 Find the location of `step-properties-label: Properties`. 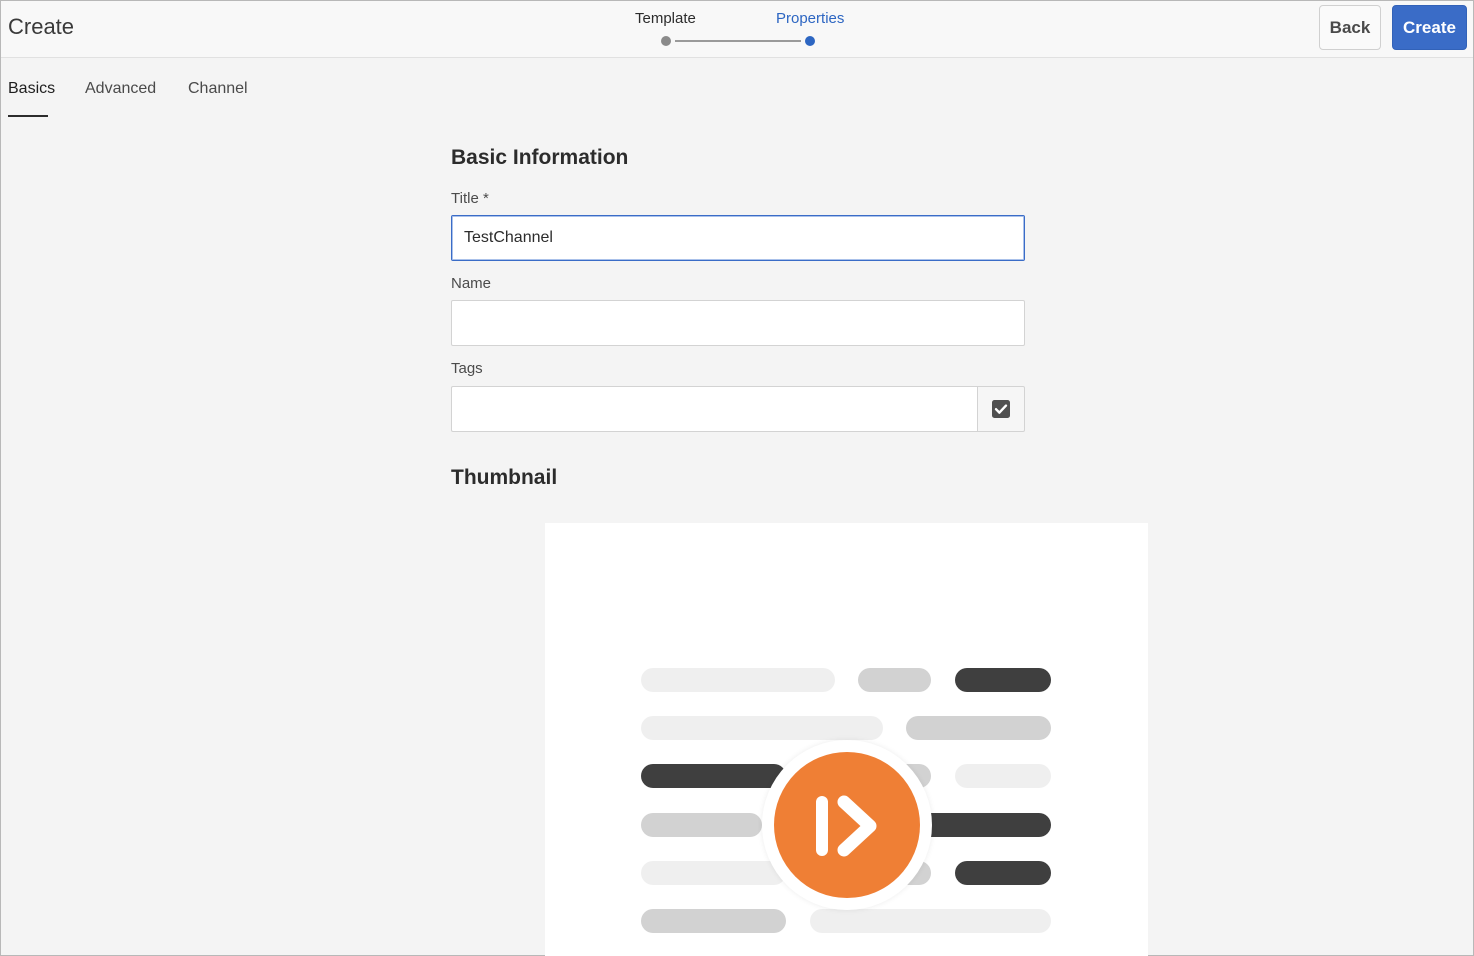

step-properties-label: Properties is located at coordinates (810, 18).